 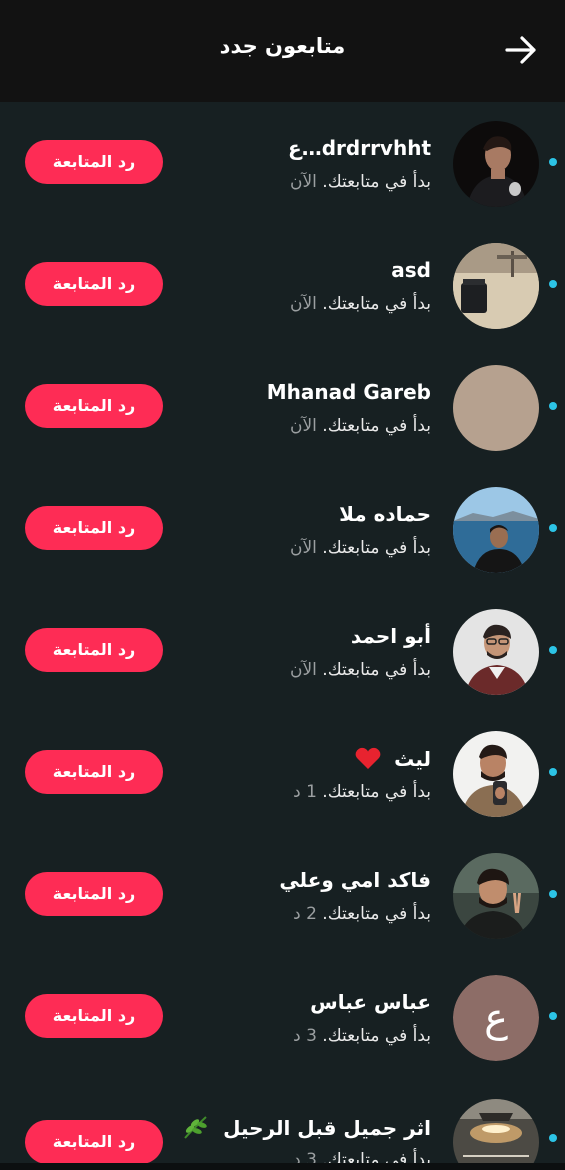 I want to click on bottom-edge-bar, so click(x=282, y=1166).